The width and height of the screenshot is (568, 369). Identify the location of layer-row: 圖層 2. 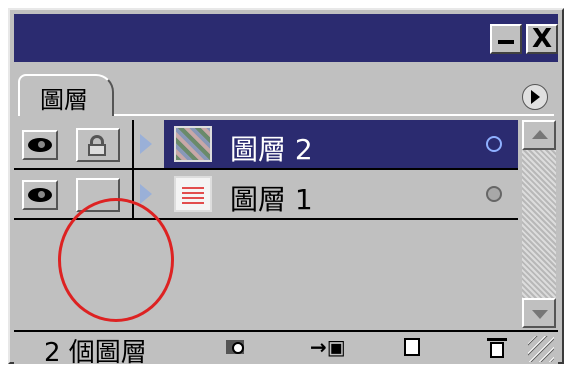
(266, 144).